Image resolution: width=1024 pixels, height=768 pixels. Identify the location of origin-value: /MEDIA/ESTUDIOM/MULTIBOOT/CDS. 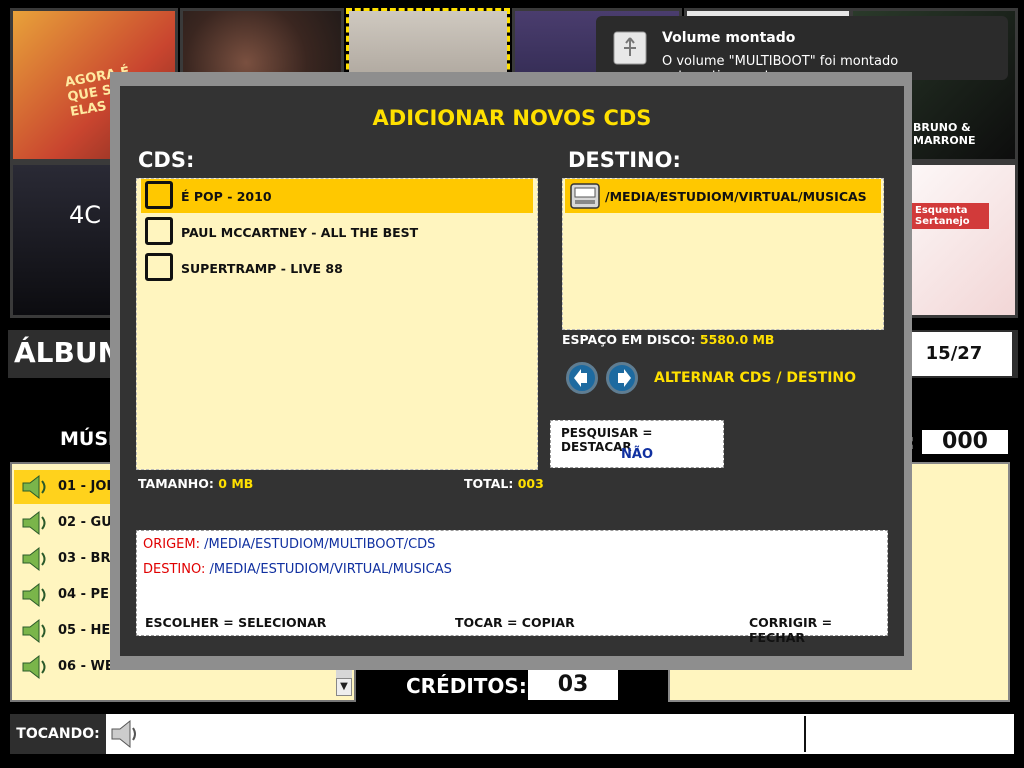
(320, 544).